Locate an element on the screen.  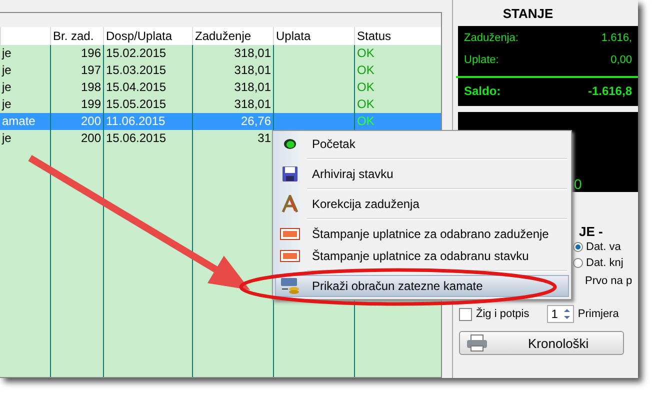
balance-value: 1.616, is located at coordinates (616, 39).